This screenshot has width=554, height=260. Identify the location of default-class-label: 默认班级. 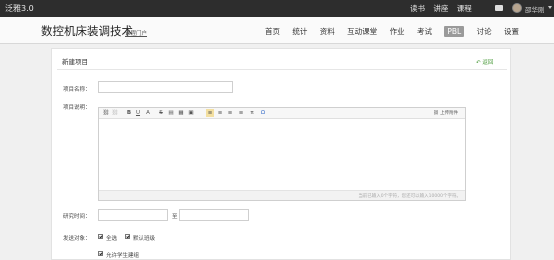
(144, 239).